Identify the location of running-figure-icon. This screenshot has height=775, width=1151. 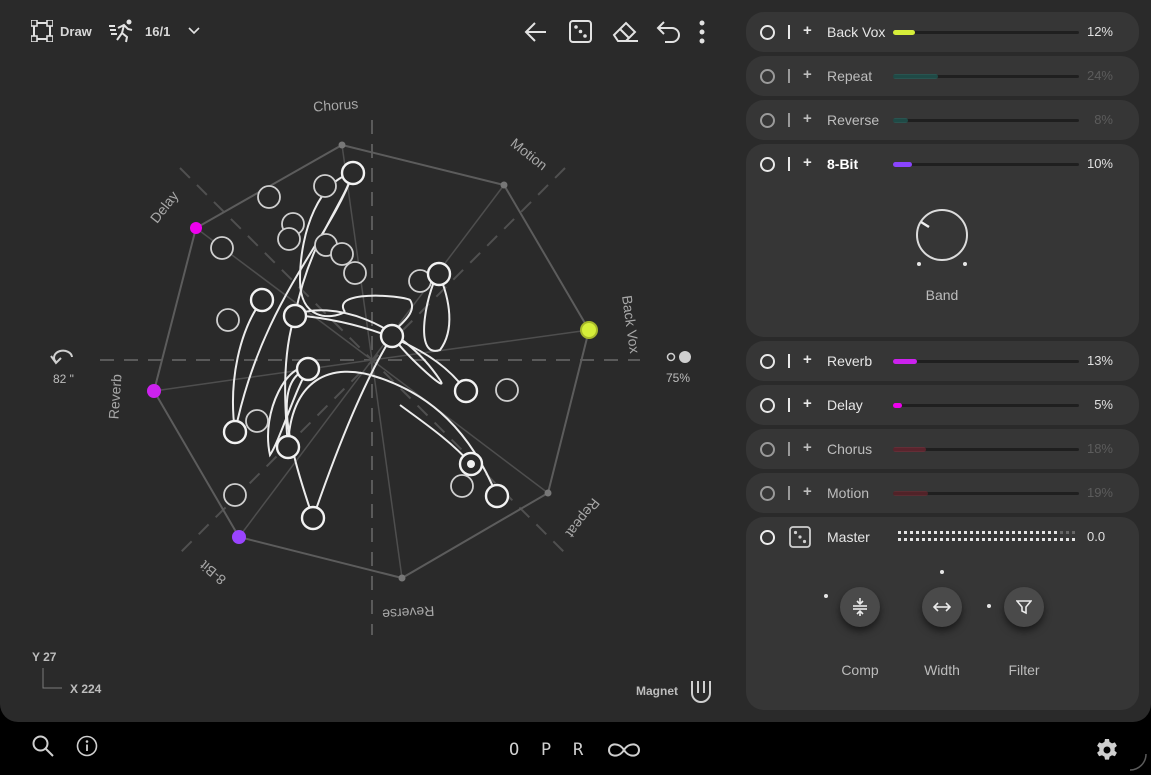
(123, 31).